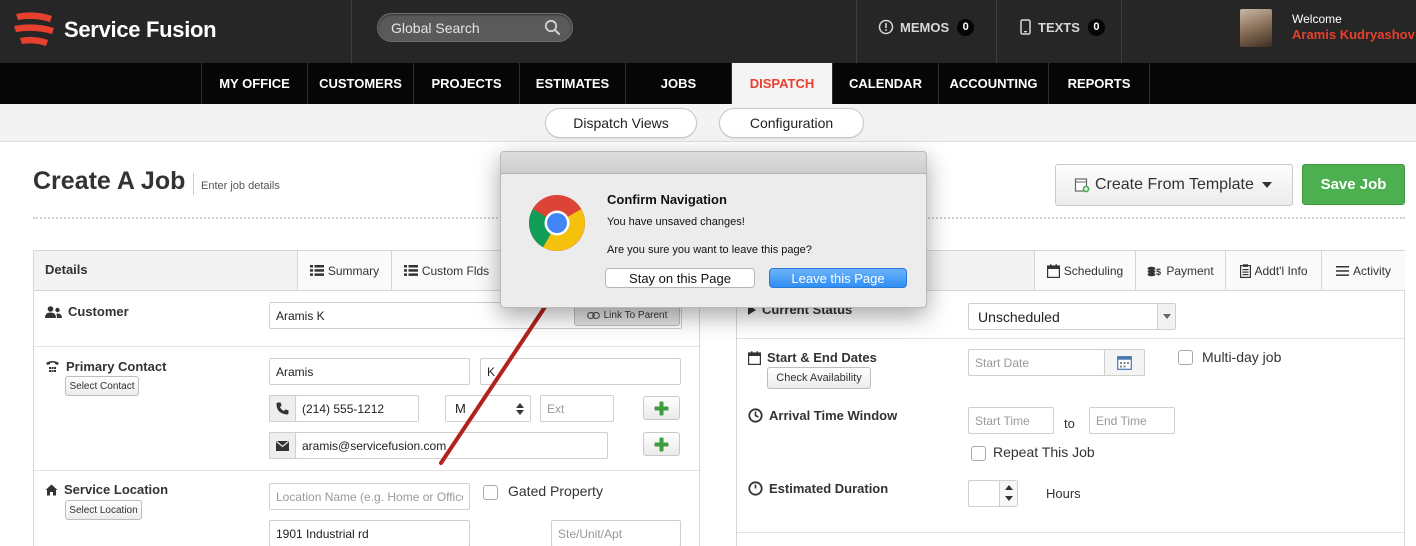  What do you see at coordinates (353, 270) in the screenshot?
I see `tab-summary-label: Summary` at bounding box center [353, 270].